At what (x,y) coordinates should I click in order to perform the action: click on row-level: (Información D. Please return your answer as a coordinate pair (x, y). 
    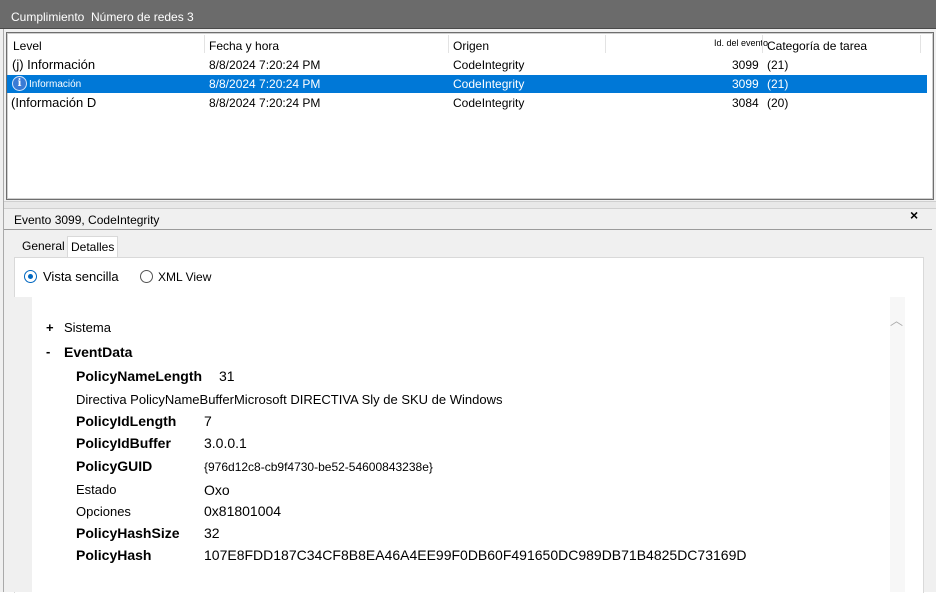
    Looking at the image, I should click on (54, 102).